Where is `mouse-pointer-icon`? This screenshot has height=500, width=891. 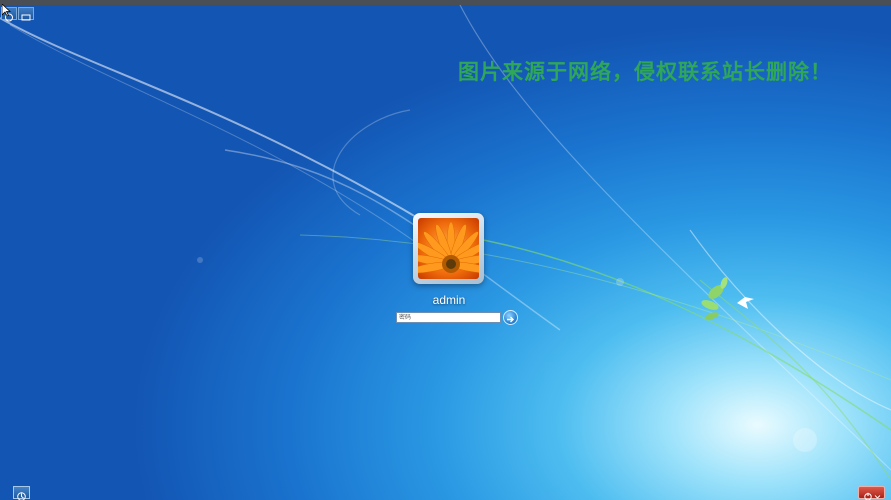
mouse-pointer-icon is located at coordinates (6, 10).